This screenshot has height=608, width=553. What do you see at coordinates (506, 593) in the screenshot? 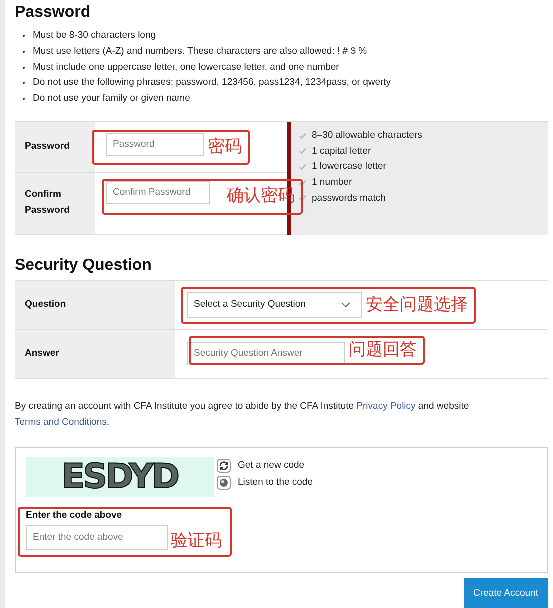
I see `create-account-button: Create Account` at bounding box center [506, 593].